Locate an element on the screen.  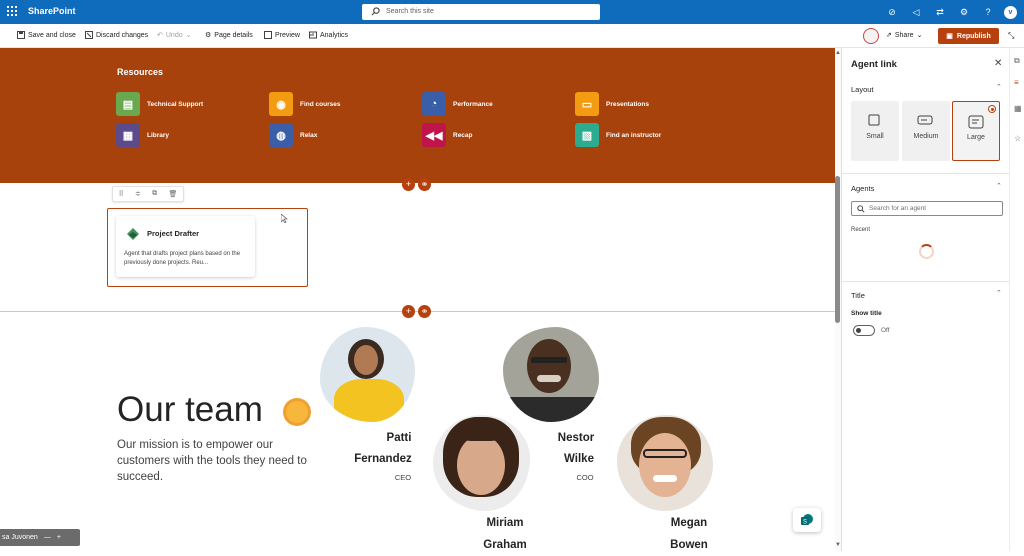
analytics-icon is located at coordinates (313, 35).